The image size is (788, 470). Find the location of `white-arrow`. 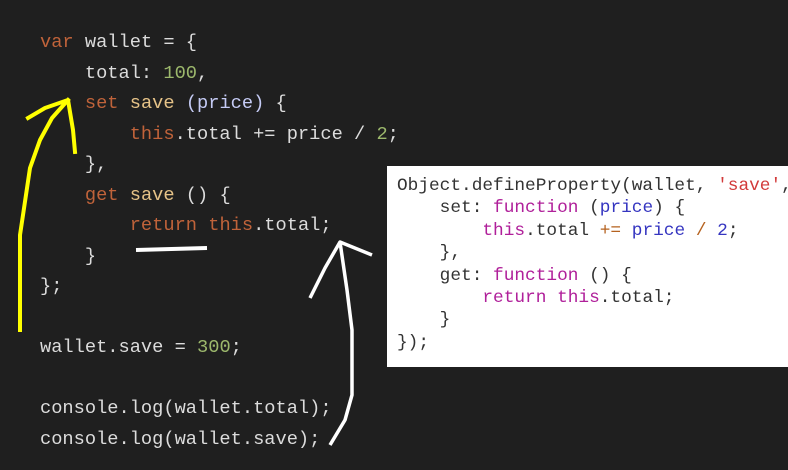

white-arrow is located at coordinates (340, 343).